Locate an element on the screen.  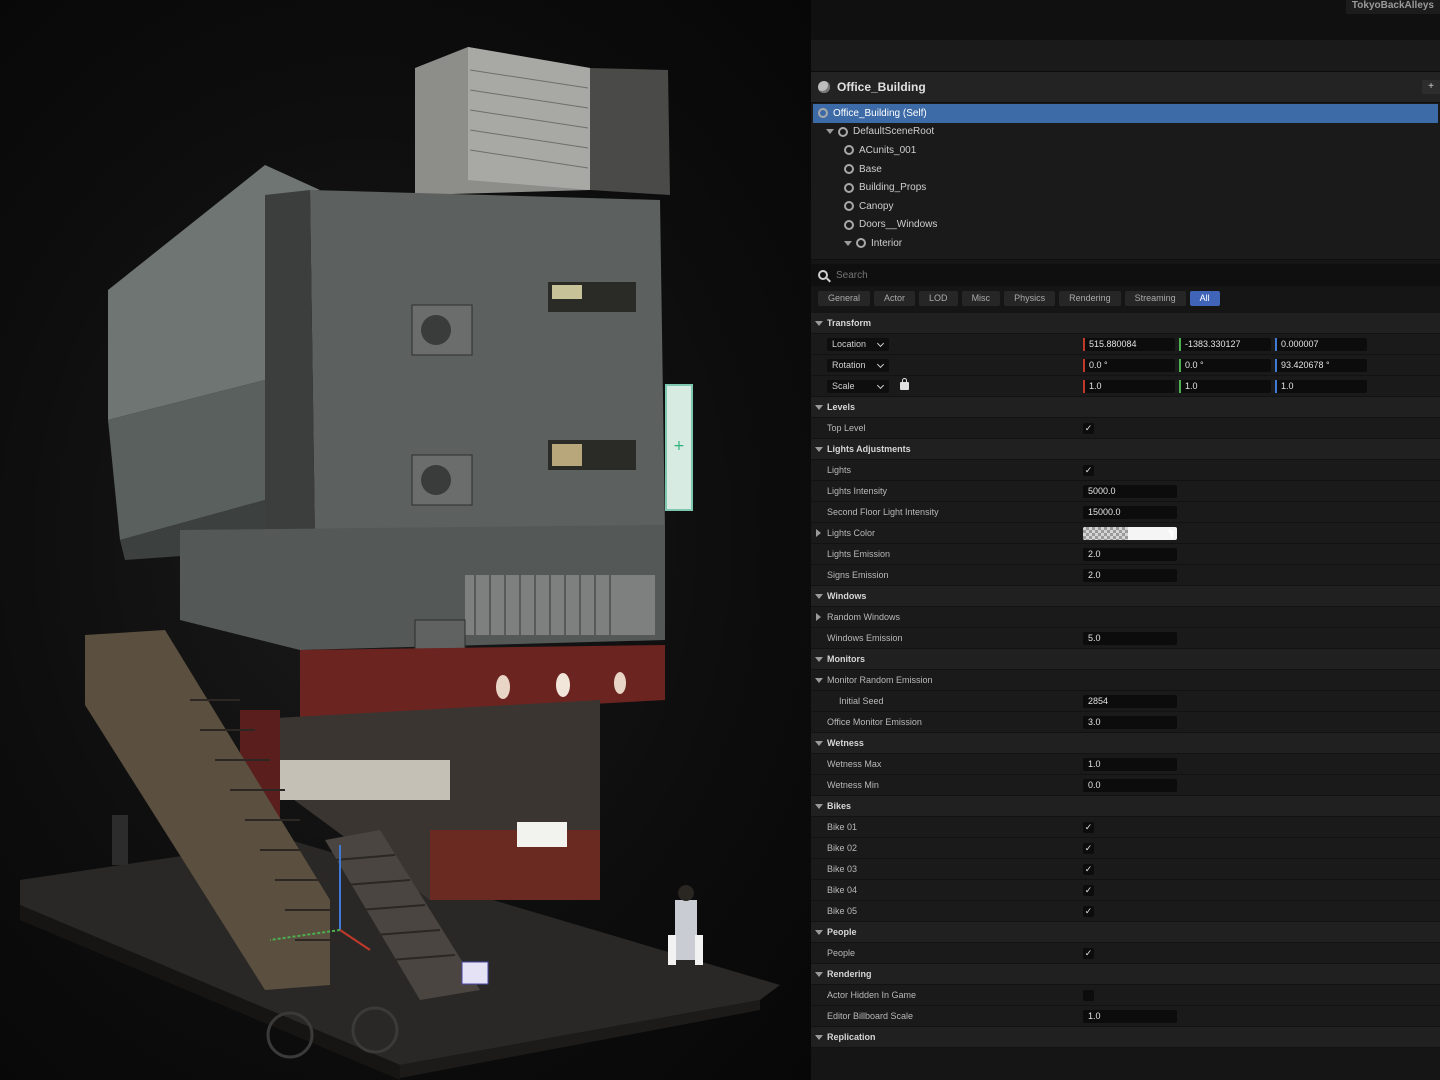
tree-item: Canopy is located at coordinates (1125, 206).